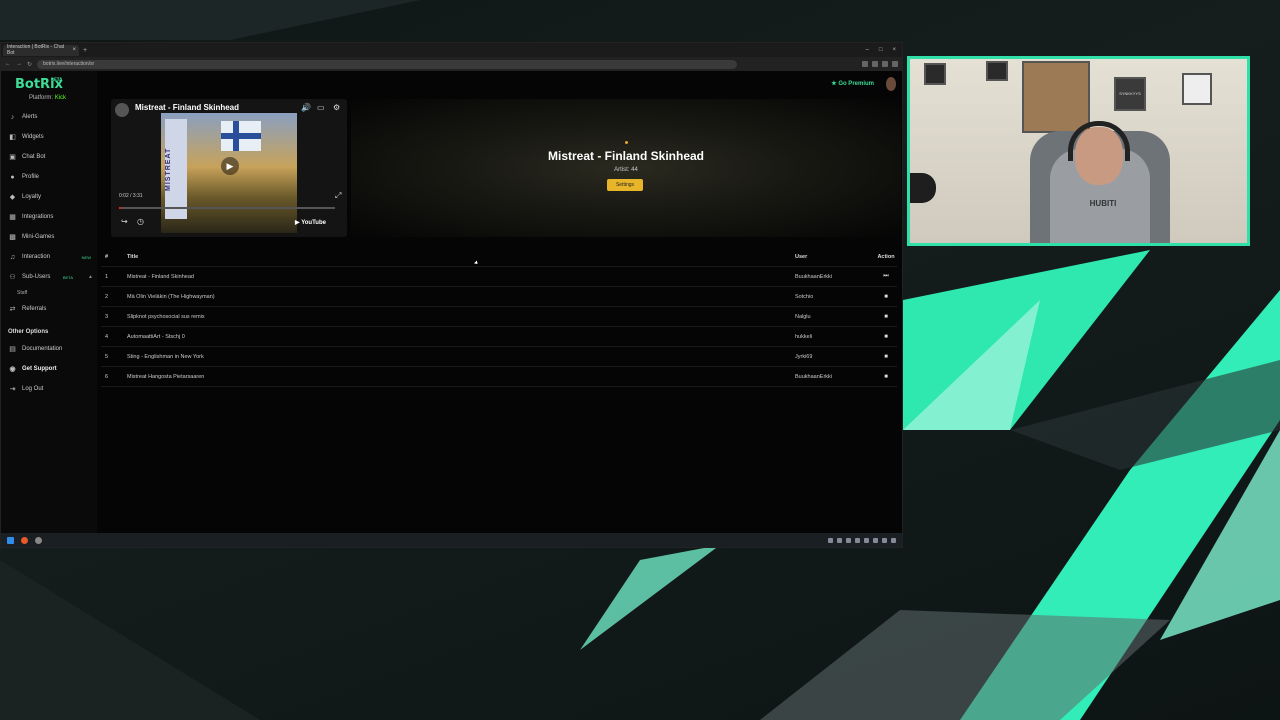  What do you see at coordinates (1078, 151) in the screenshot?
I see `webcam-overlay: SYNKKYYS HUBITI` at bounding box center [1078, 151].